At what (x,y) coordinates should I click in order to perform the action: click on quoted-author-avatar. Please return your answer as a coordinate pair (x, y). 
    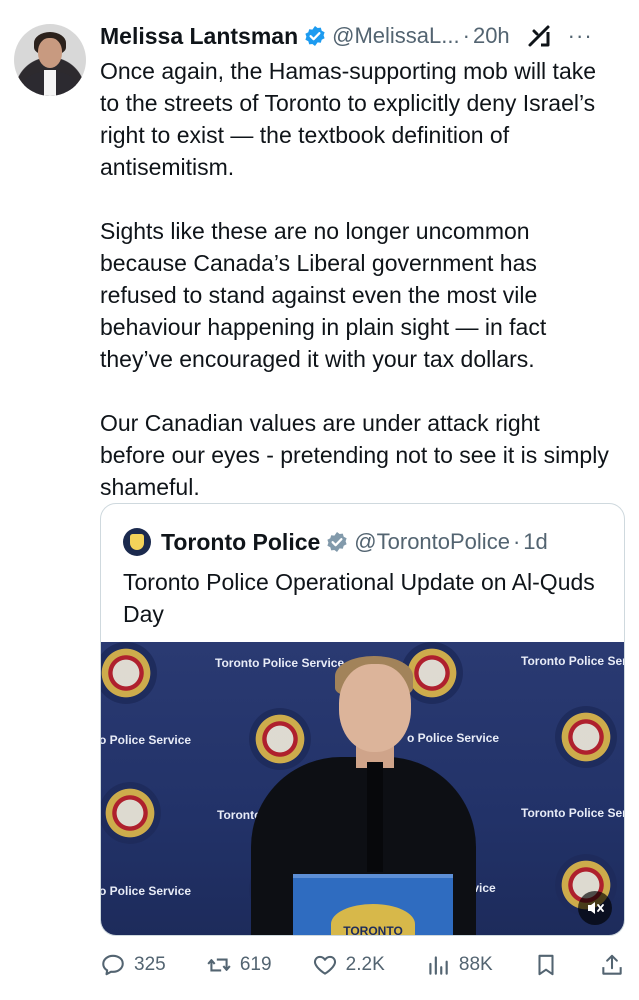
    Looking at the image, I should click on (137, 542).